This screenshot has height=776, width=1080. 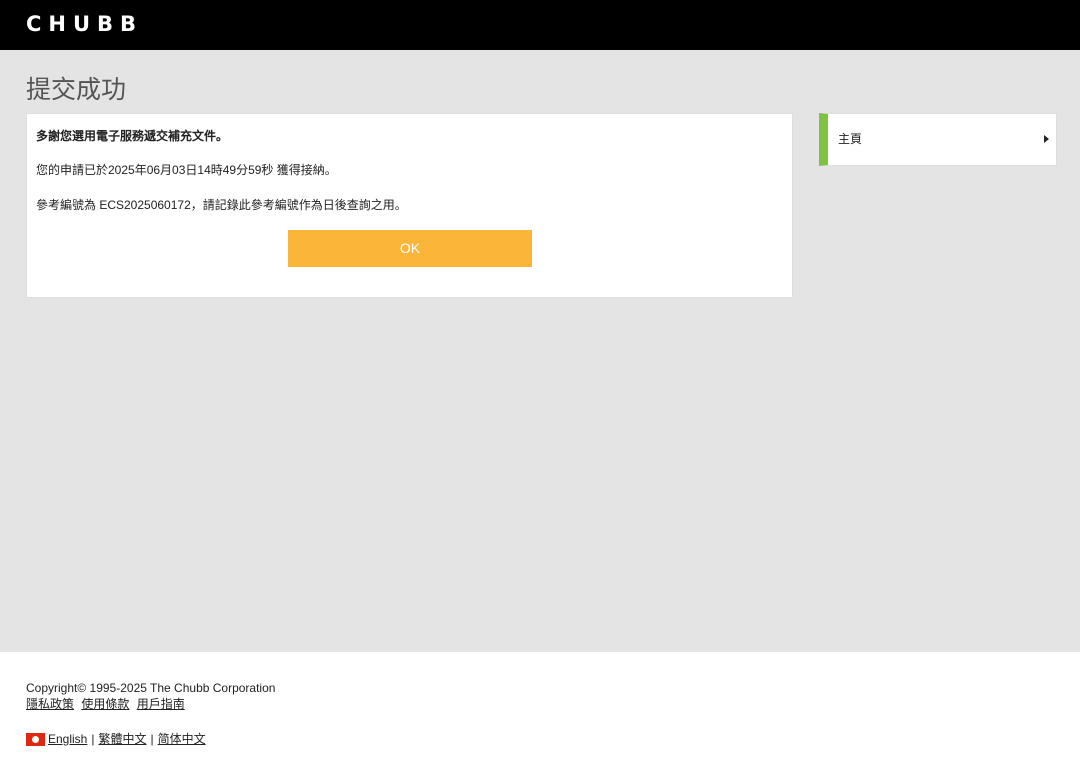 What do you see at coordinates (850, 139) in the screenshot?
I see `sidebar-item-label: 主頁` at bounding box center [850, 139].